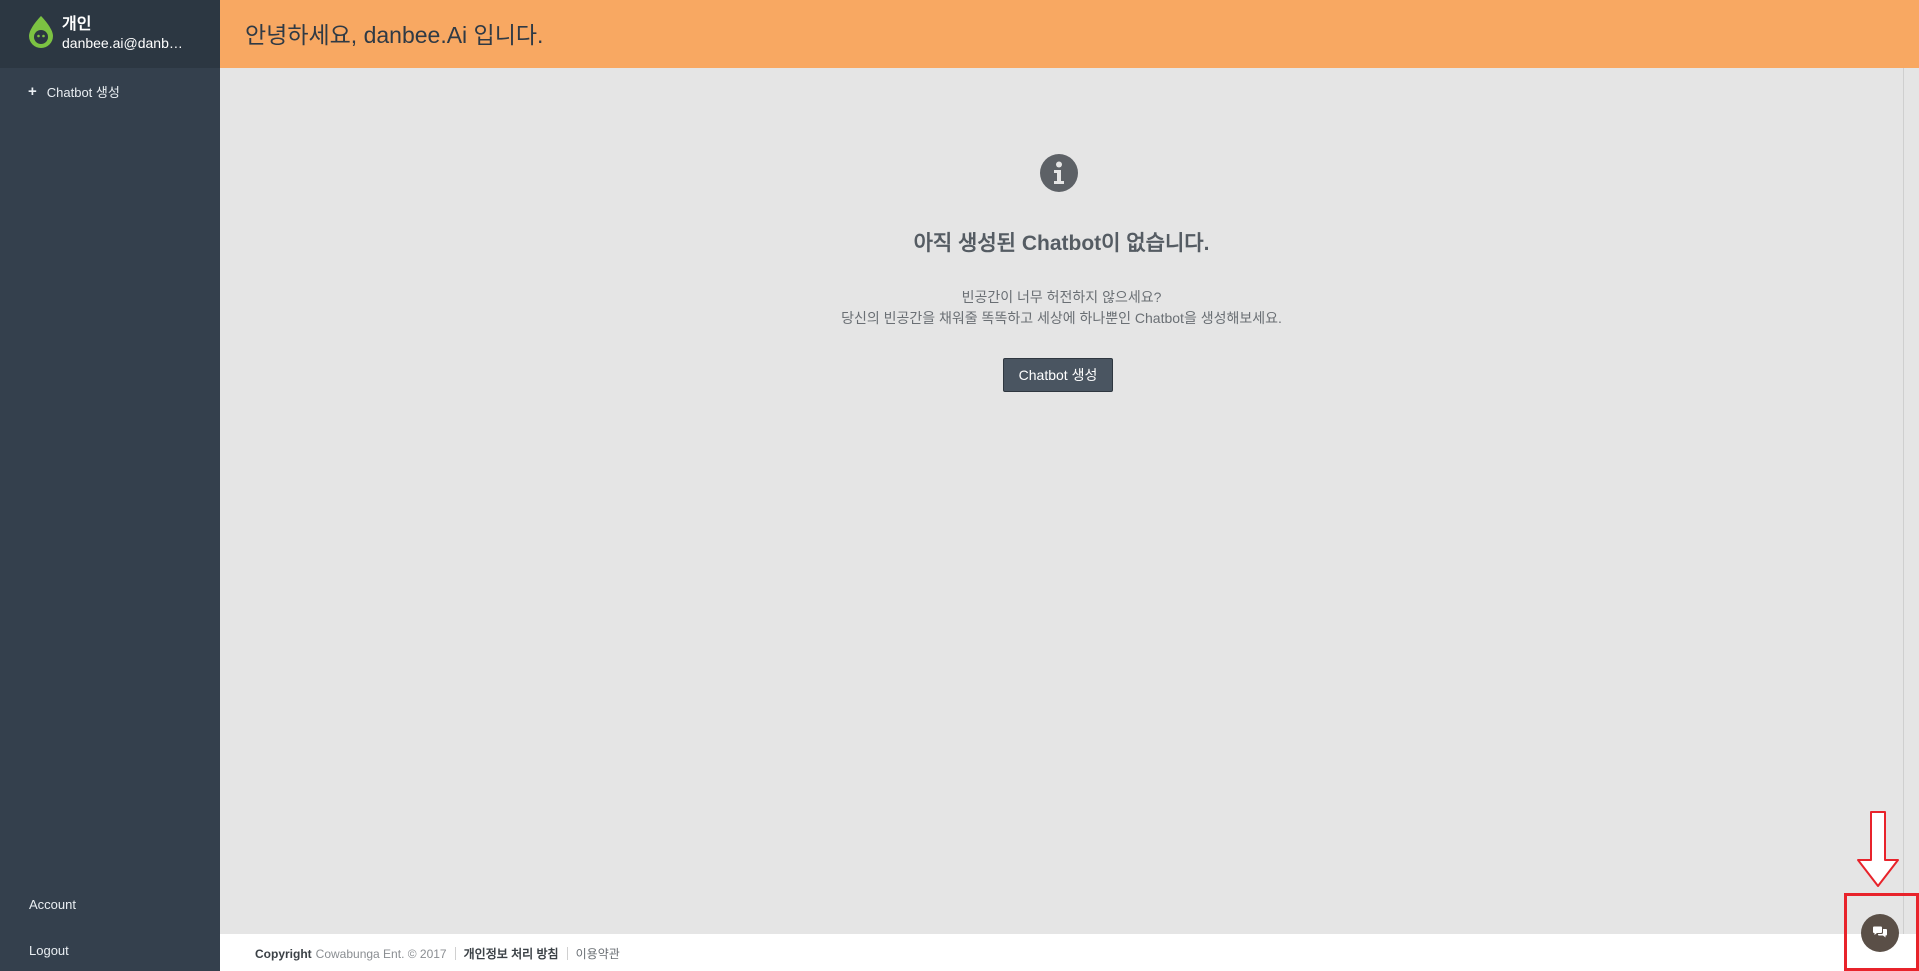 This screenshot has width=1919, height=971. I want to click on top-header: 안녕하세요, danbee.Ai 입니다., so click(1069, 34).